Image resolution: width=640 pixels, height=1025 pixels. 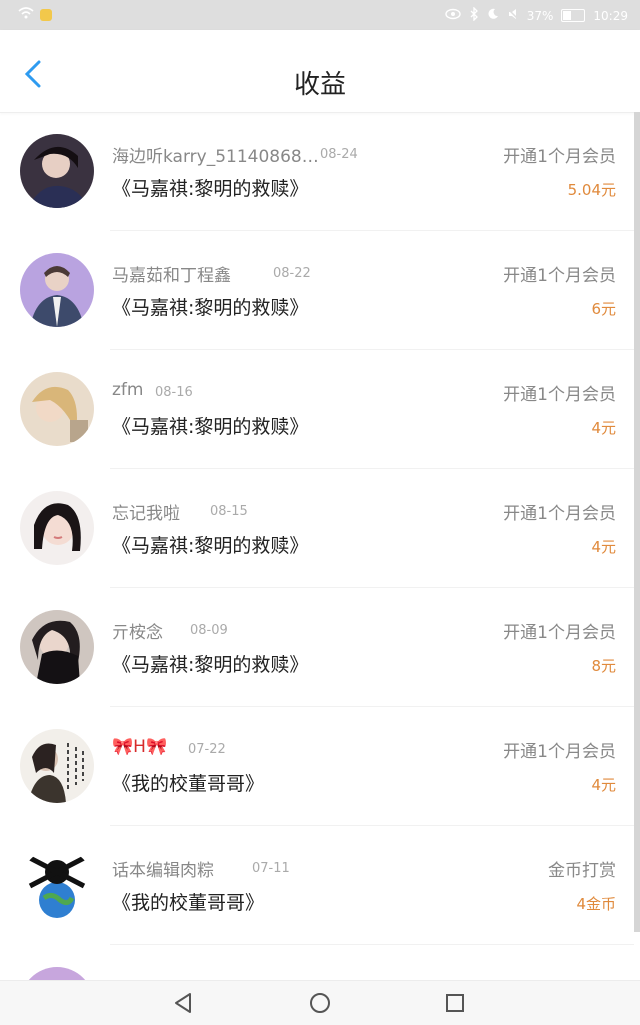 What do you see at coordinates (26, 14) in the screenshot?
I see `wifi-icon` at bounding box center [26, 14].